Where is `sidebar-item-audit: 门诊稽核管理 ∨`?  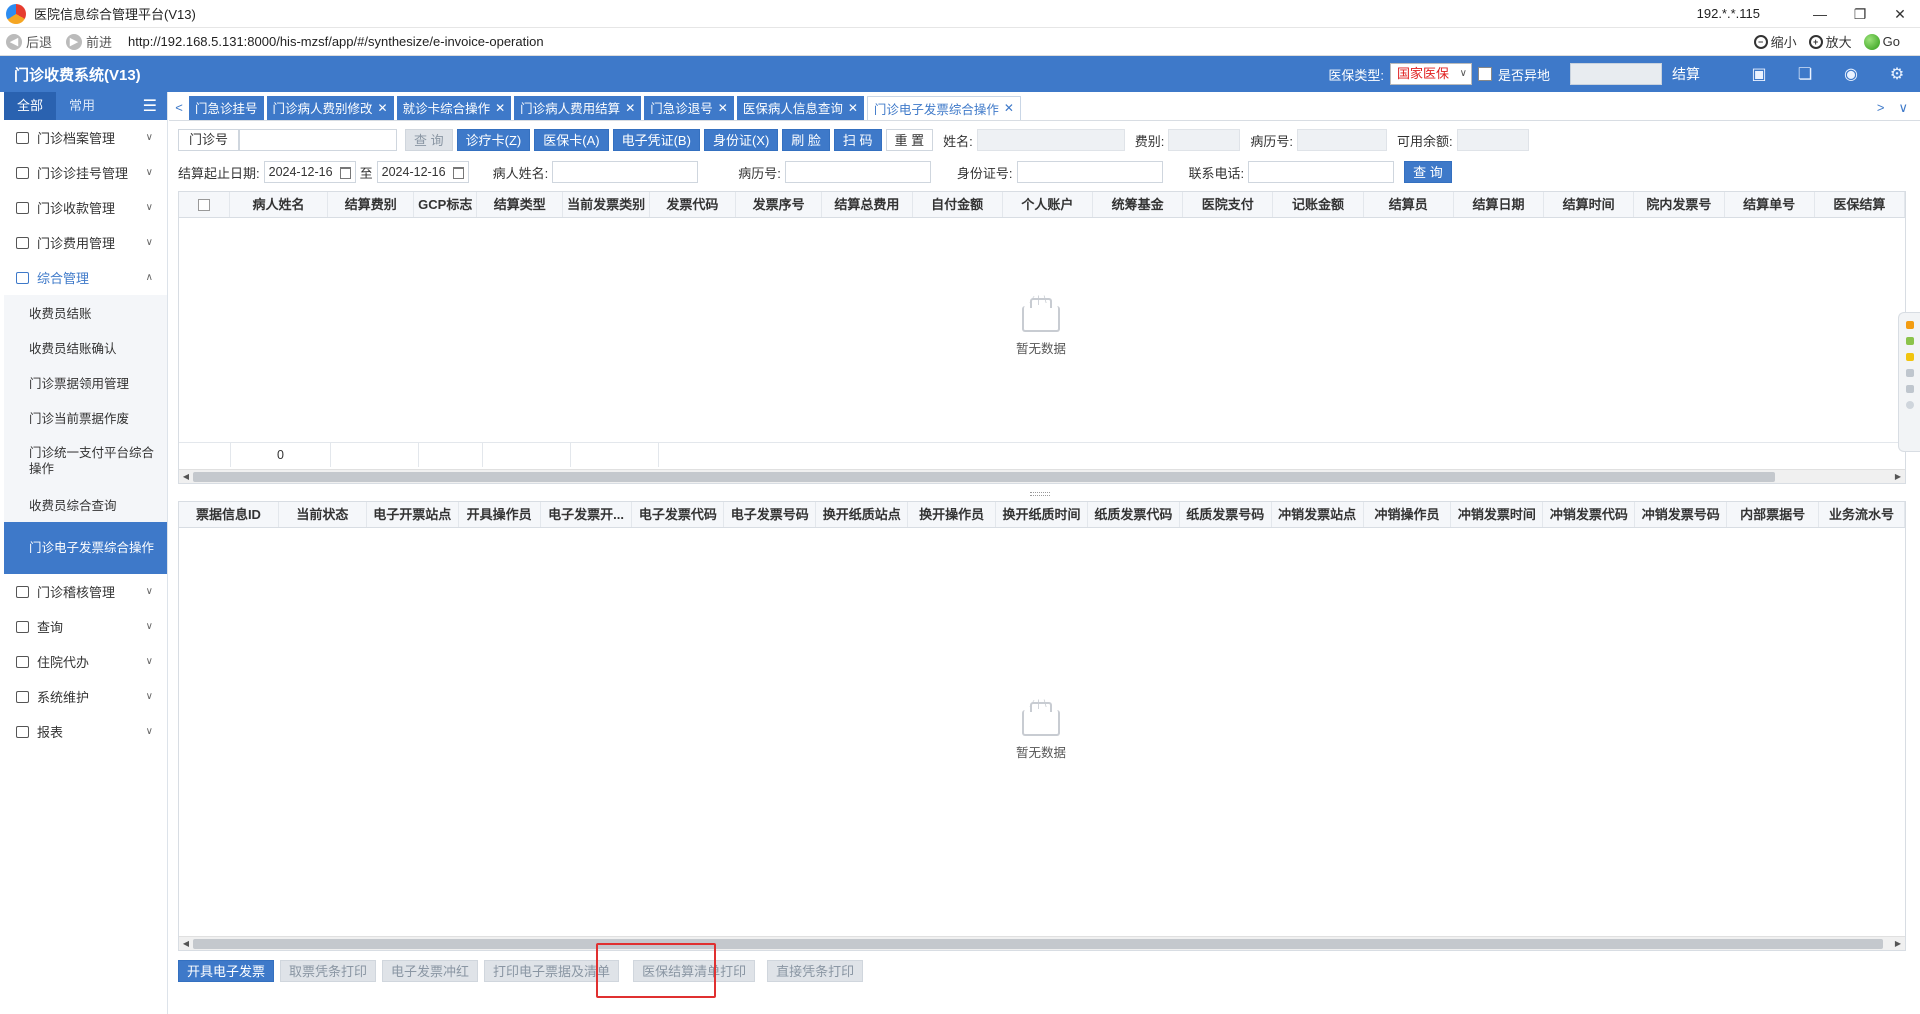 sidebar-item-audit: 门诊稽核管理 ∨ is located at coordinates (85, 591).